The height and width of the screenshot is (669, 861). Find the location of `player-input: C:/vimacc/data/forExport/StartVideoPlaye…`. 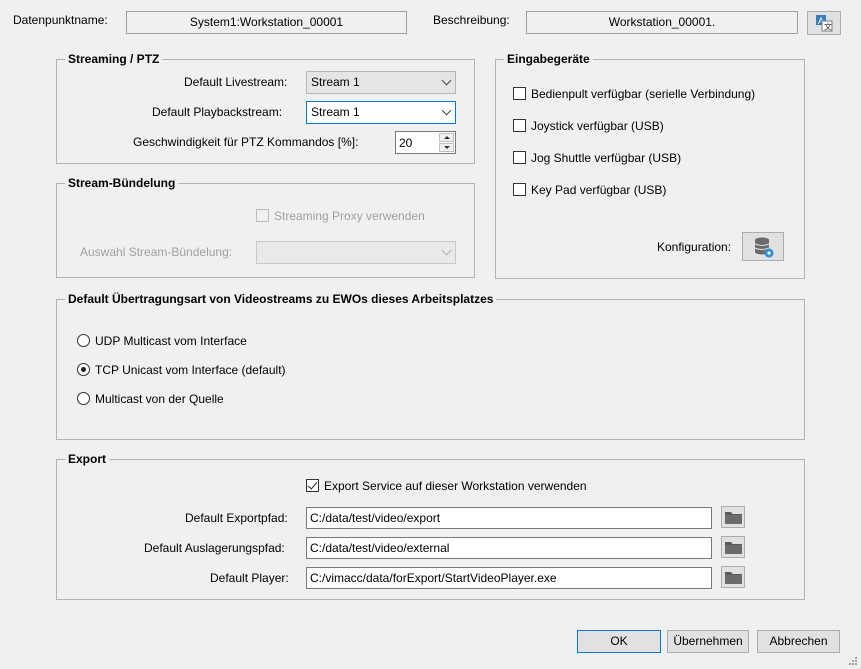

player-input: C:/vimacc/data/forExport/StartVideoPlaye… is located at coordinates (509, 578).